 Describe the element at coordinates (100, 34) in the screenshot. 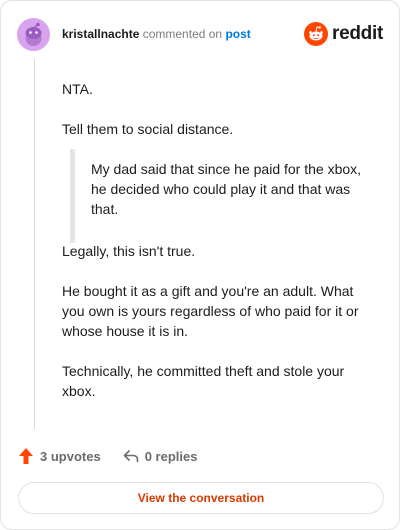

I see `author-link: kristallnachte` at that location.